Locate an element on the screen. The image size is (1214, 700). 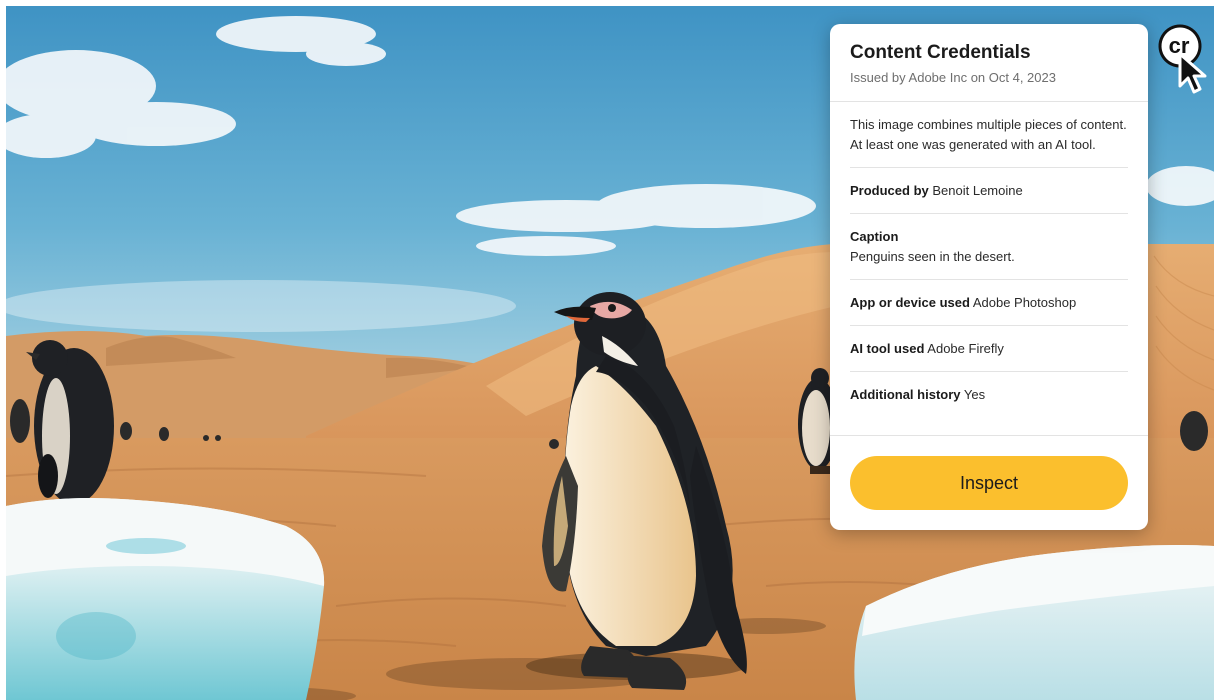
caption-section: Caption Penguins seen in the desert. is located at coordinates (989, 247).